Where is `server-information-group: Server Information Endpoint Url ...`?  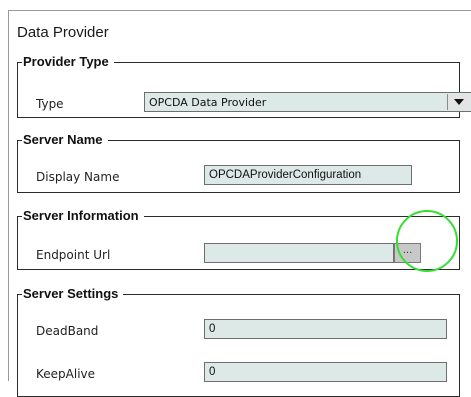 server-information-group: Server Information Endpoint Url ... is located at coordinates (238, 239).